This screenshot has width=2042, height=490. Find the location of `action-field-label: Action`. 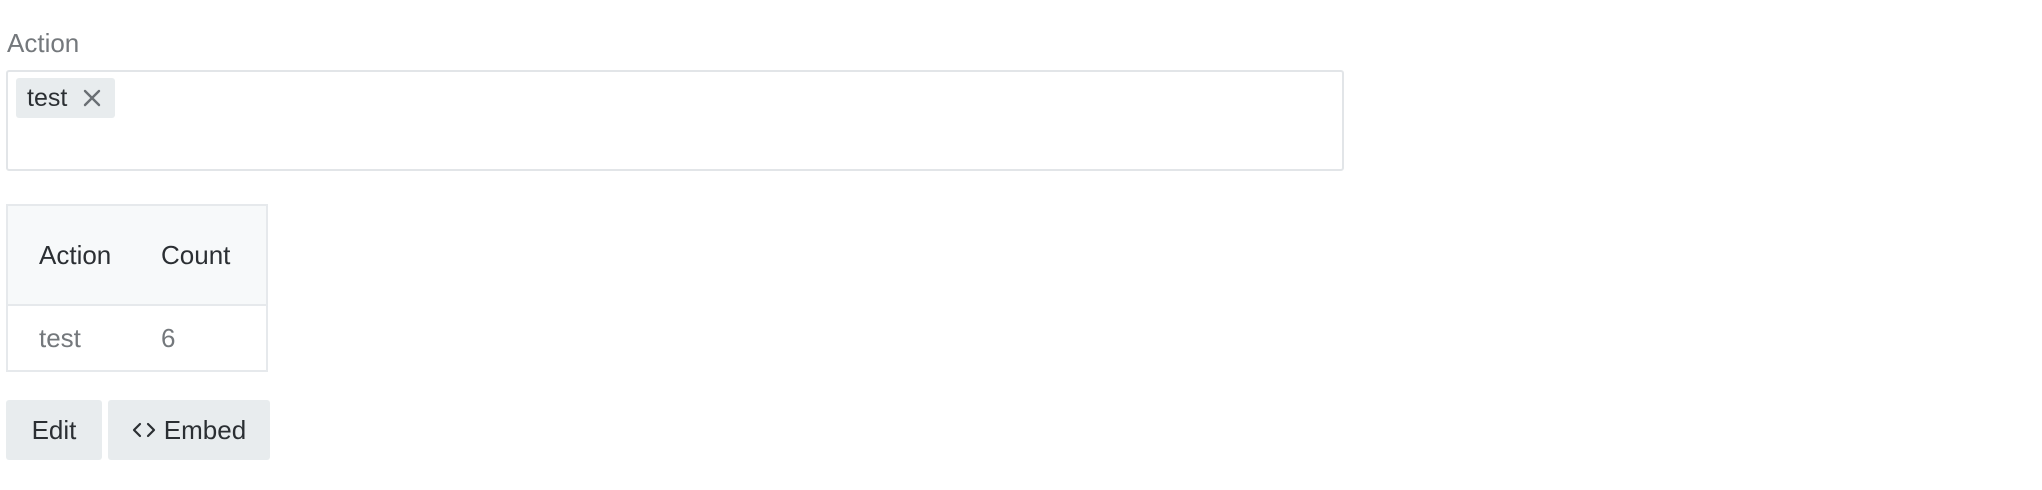

action-field-label: Action is located at coordinates (43, 43).